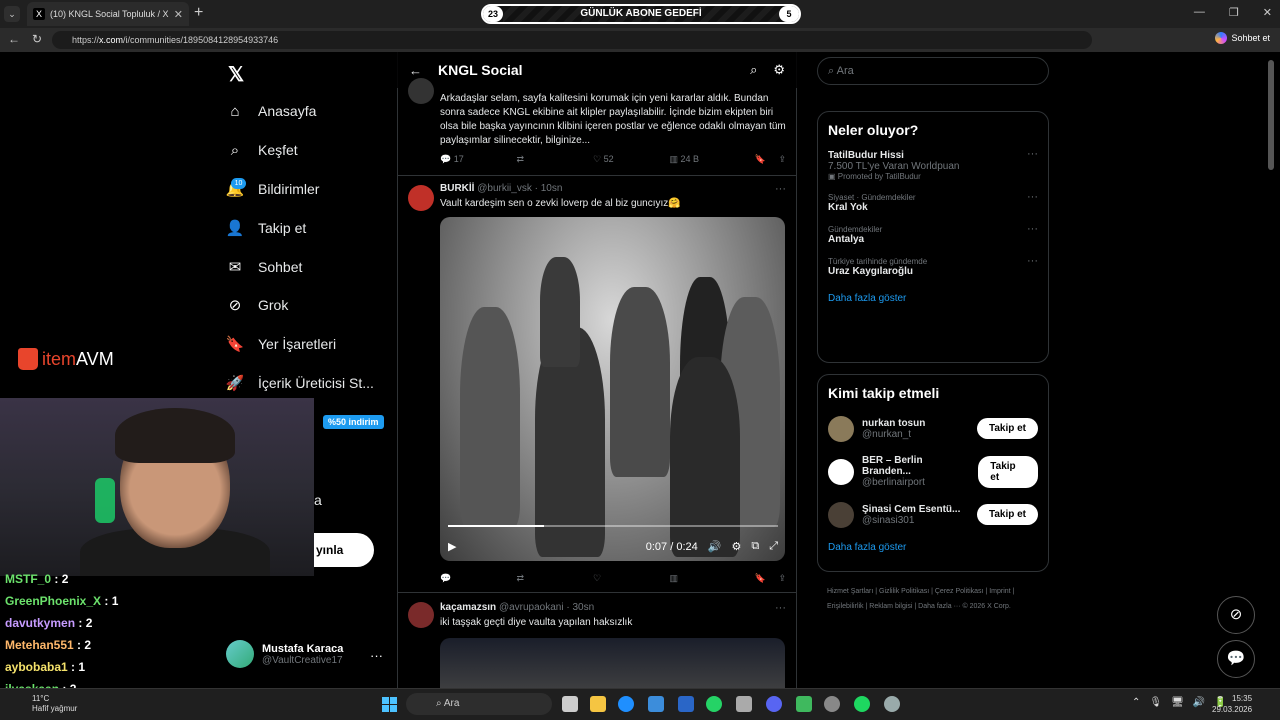  Describe the element at coordinates (198, 13) in the screenshot. I see `new-tab-button: +` at that location.